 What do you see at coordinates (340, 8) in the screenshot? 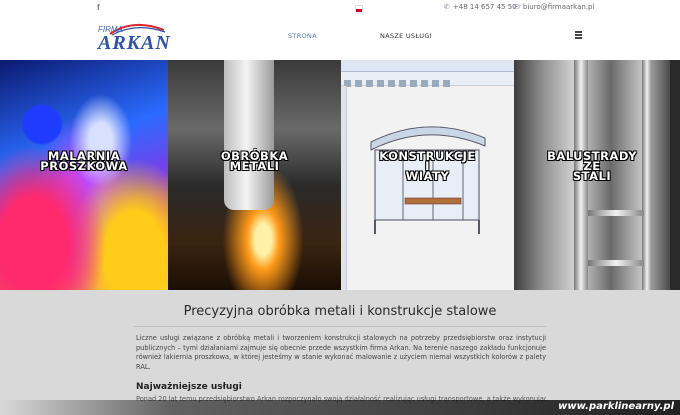
I see `top-bar: f ✆ +48 14 657 45 50 ✉ biuro@firmaarkan.pl` at bounding box center [340, 8].